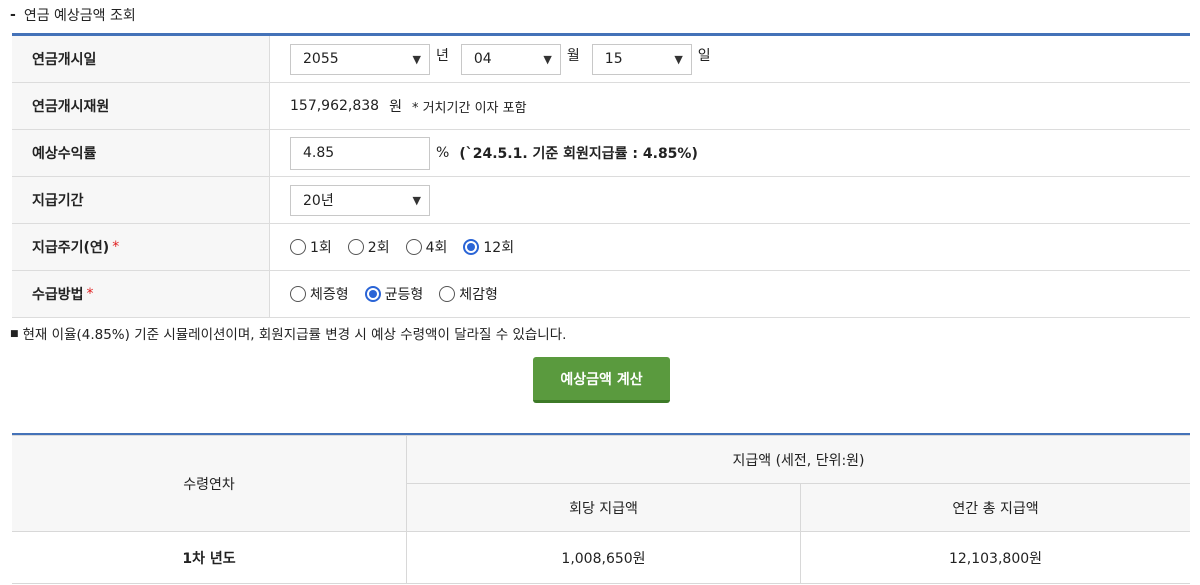  I want to click on method-option-increasing: 체증형, so click(319, 294).